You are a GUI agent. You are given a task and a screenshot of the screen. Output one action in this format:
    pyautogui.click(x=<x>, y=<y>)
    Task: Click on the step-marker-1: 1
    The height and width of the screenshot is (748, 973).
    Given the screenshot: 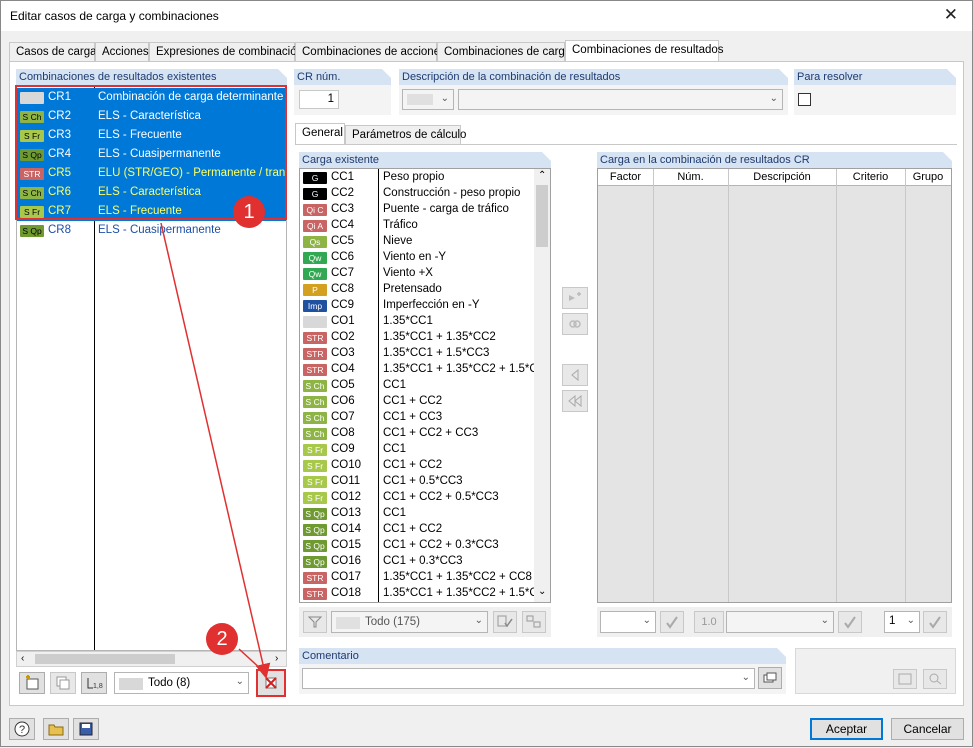 What is the action you would take?
    pyautogui.click(x=249, y=212)
    